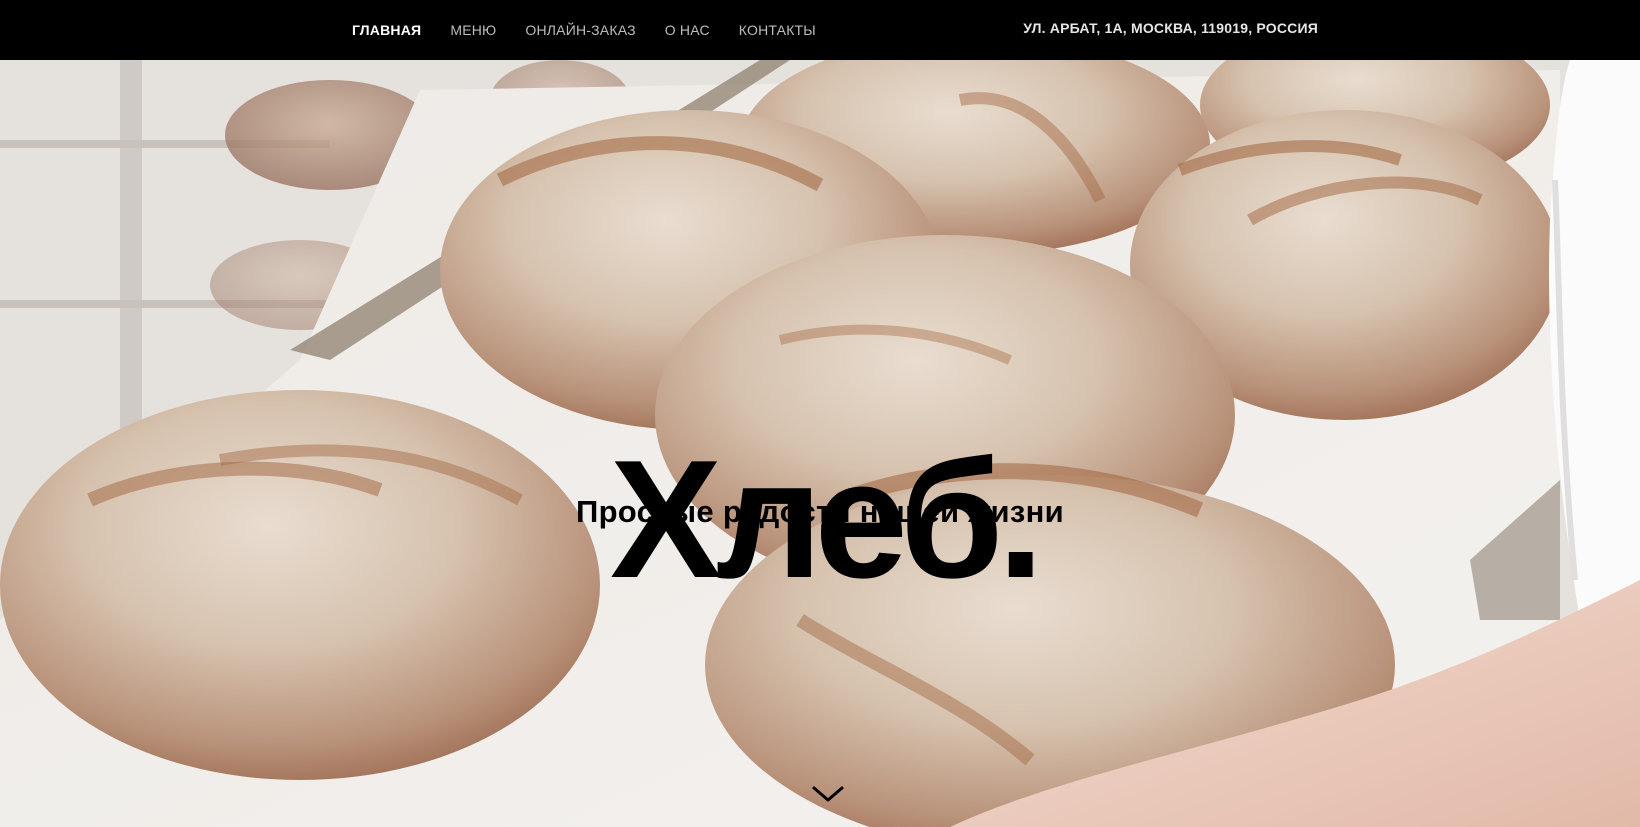  I want to click on nav-item-home: ГЛАВНАЯ, so click(386, 30).